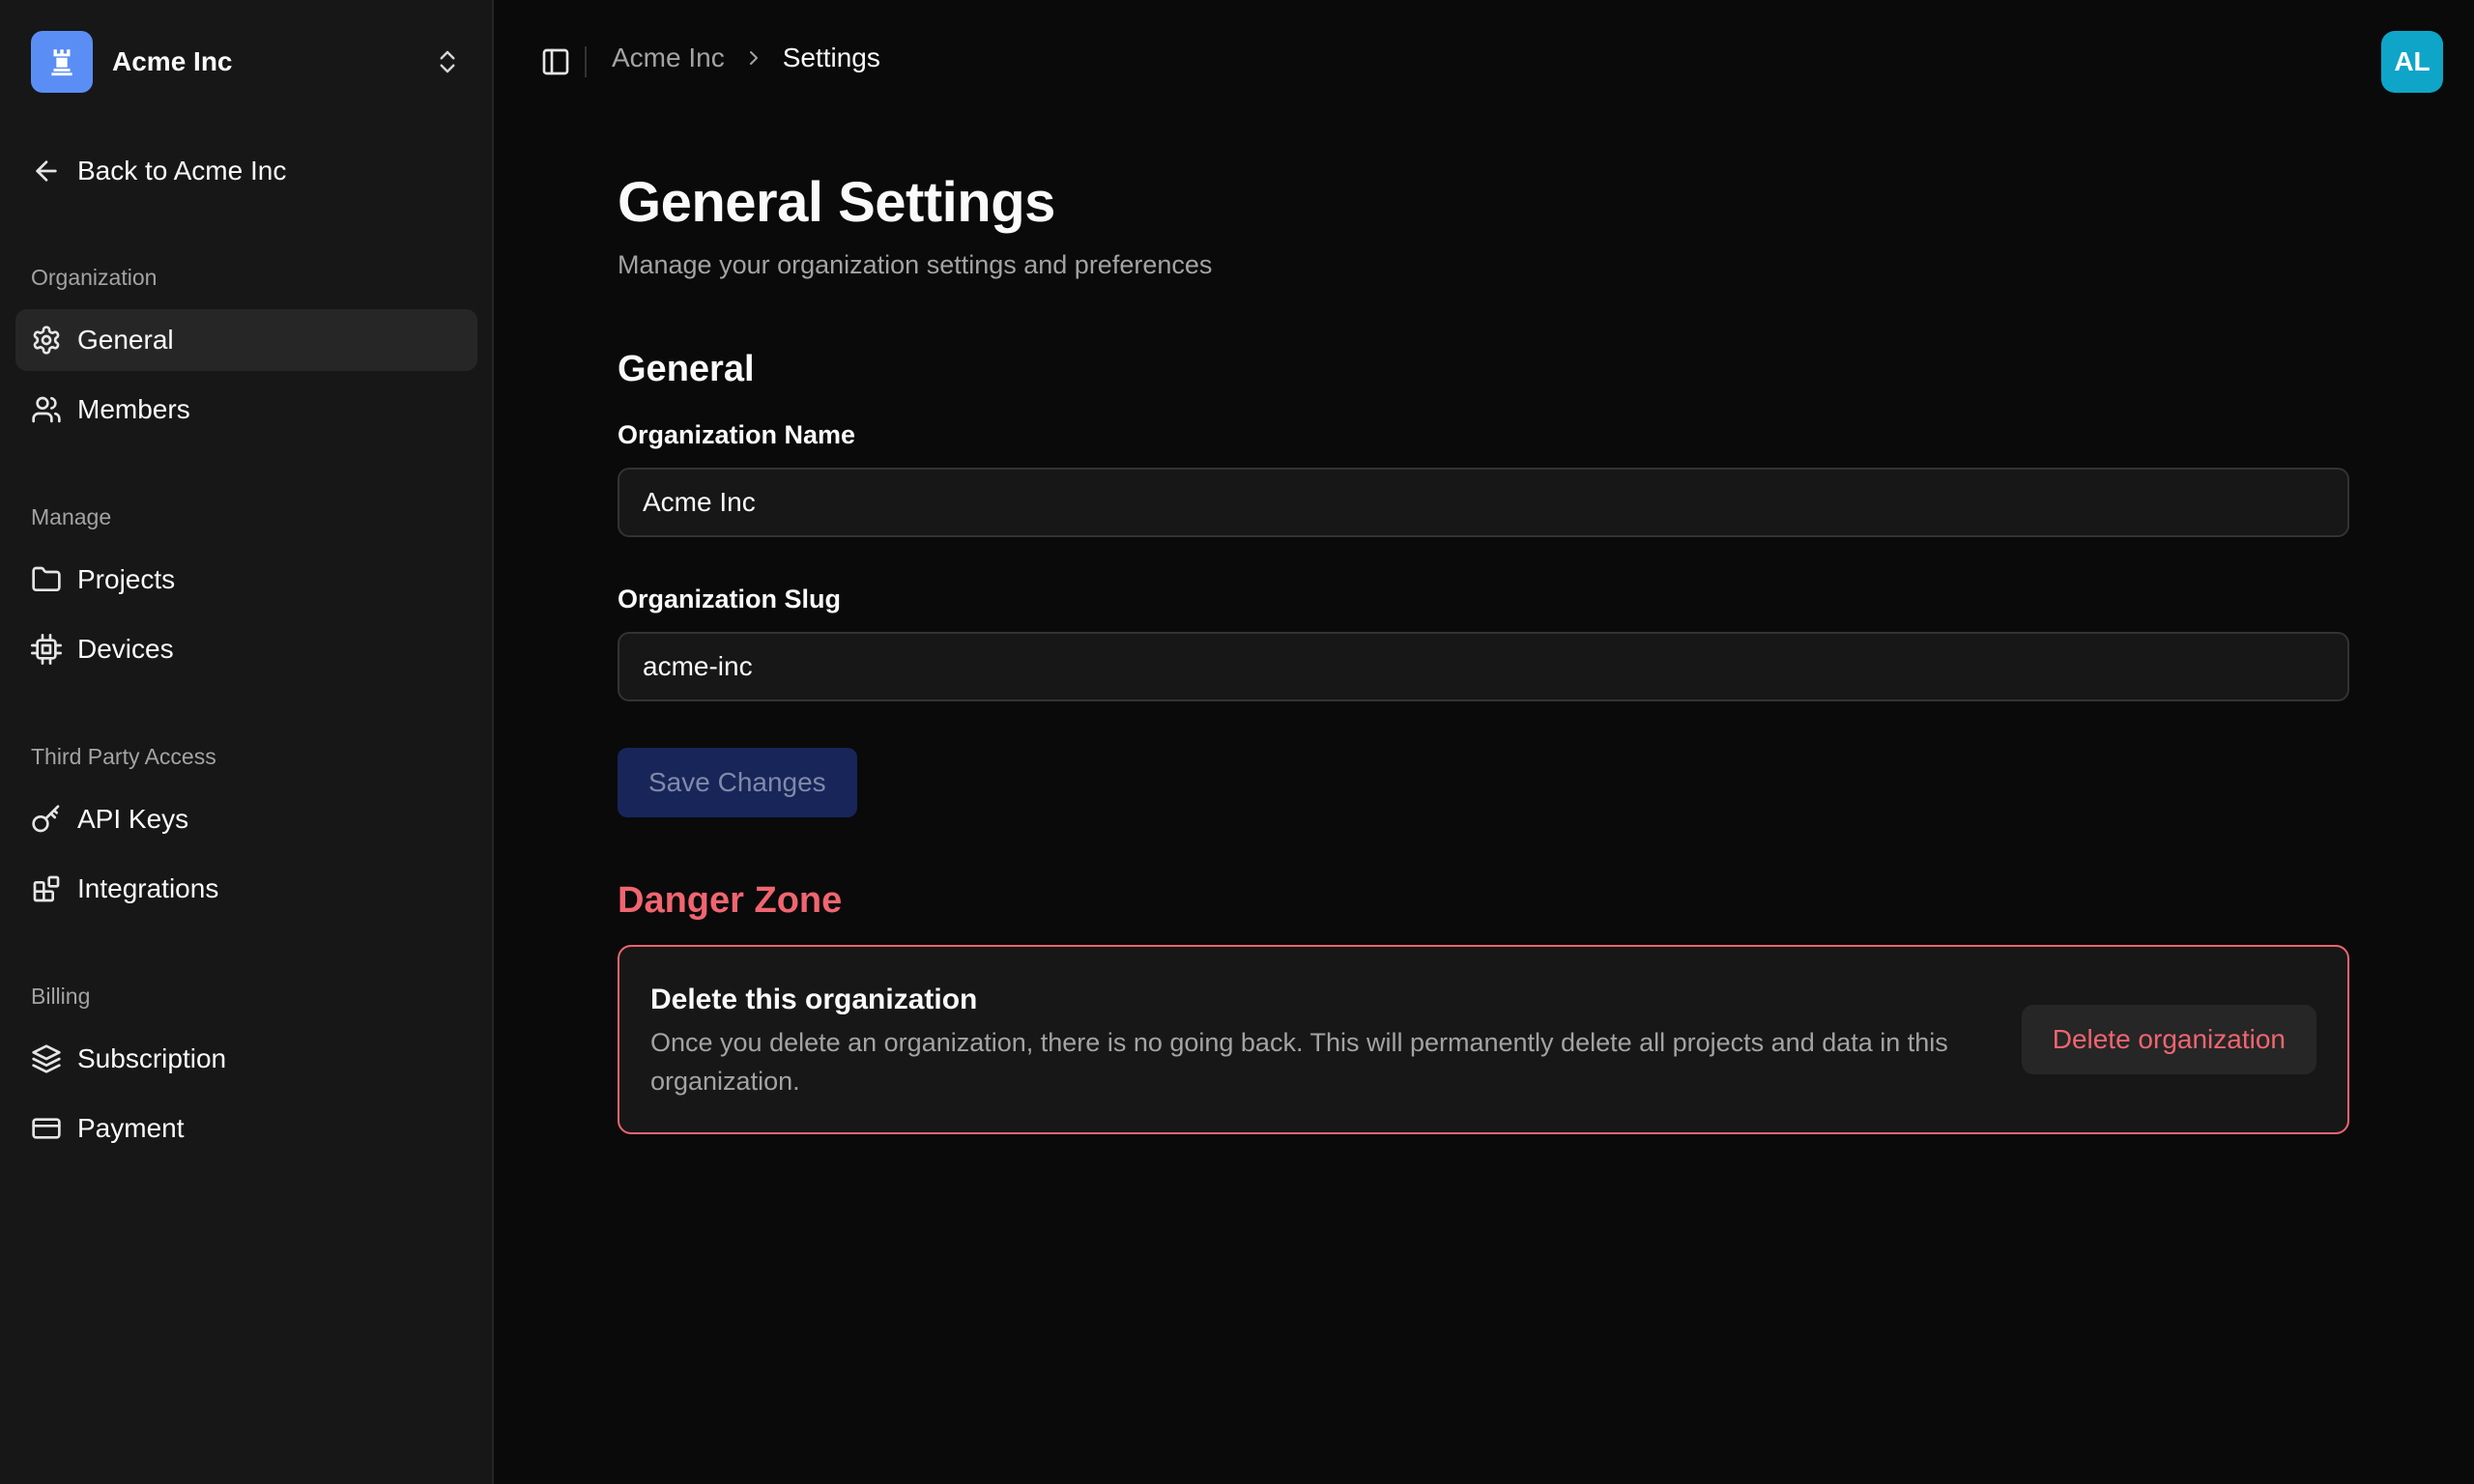 Image resolution: width=2474 pixels, height=1484 pixels. I want to click on cpu-chip-icon, so click(47, 650).